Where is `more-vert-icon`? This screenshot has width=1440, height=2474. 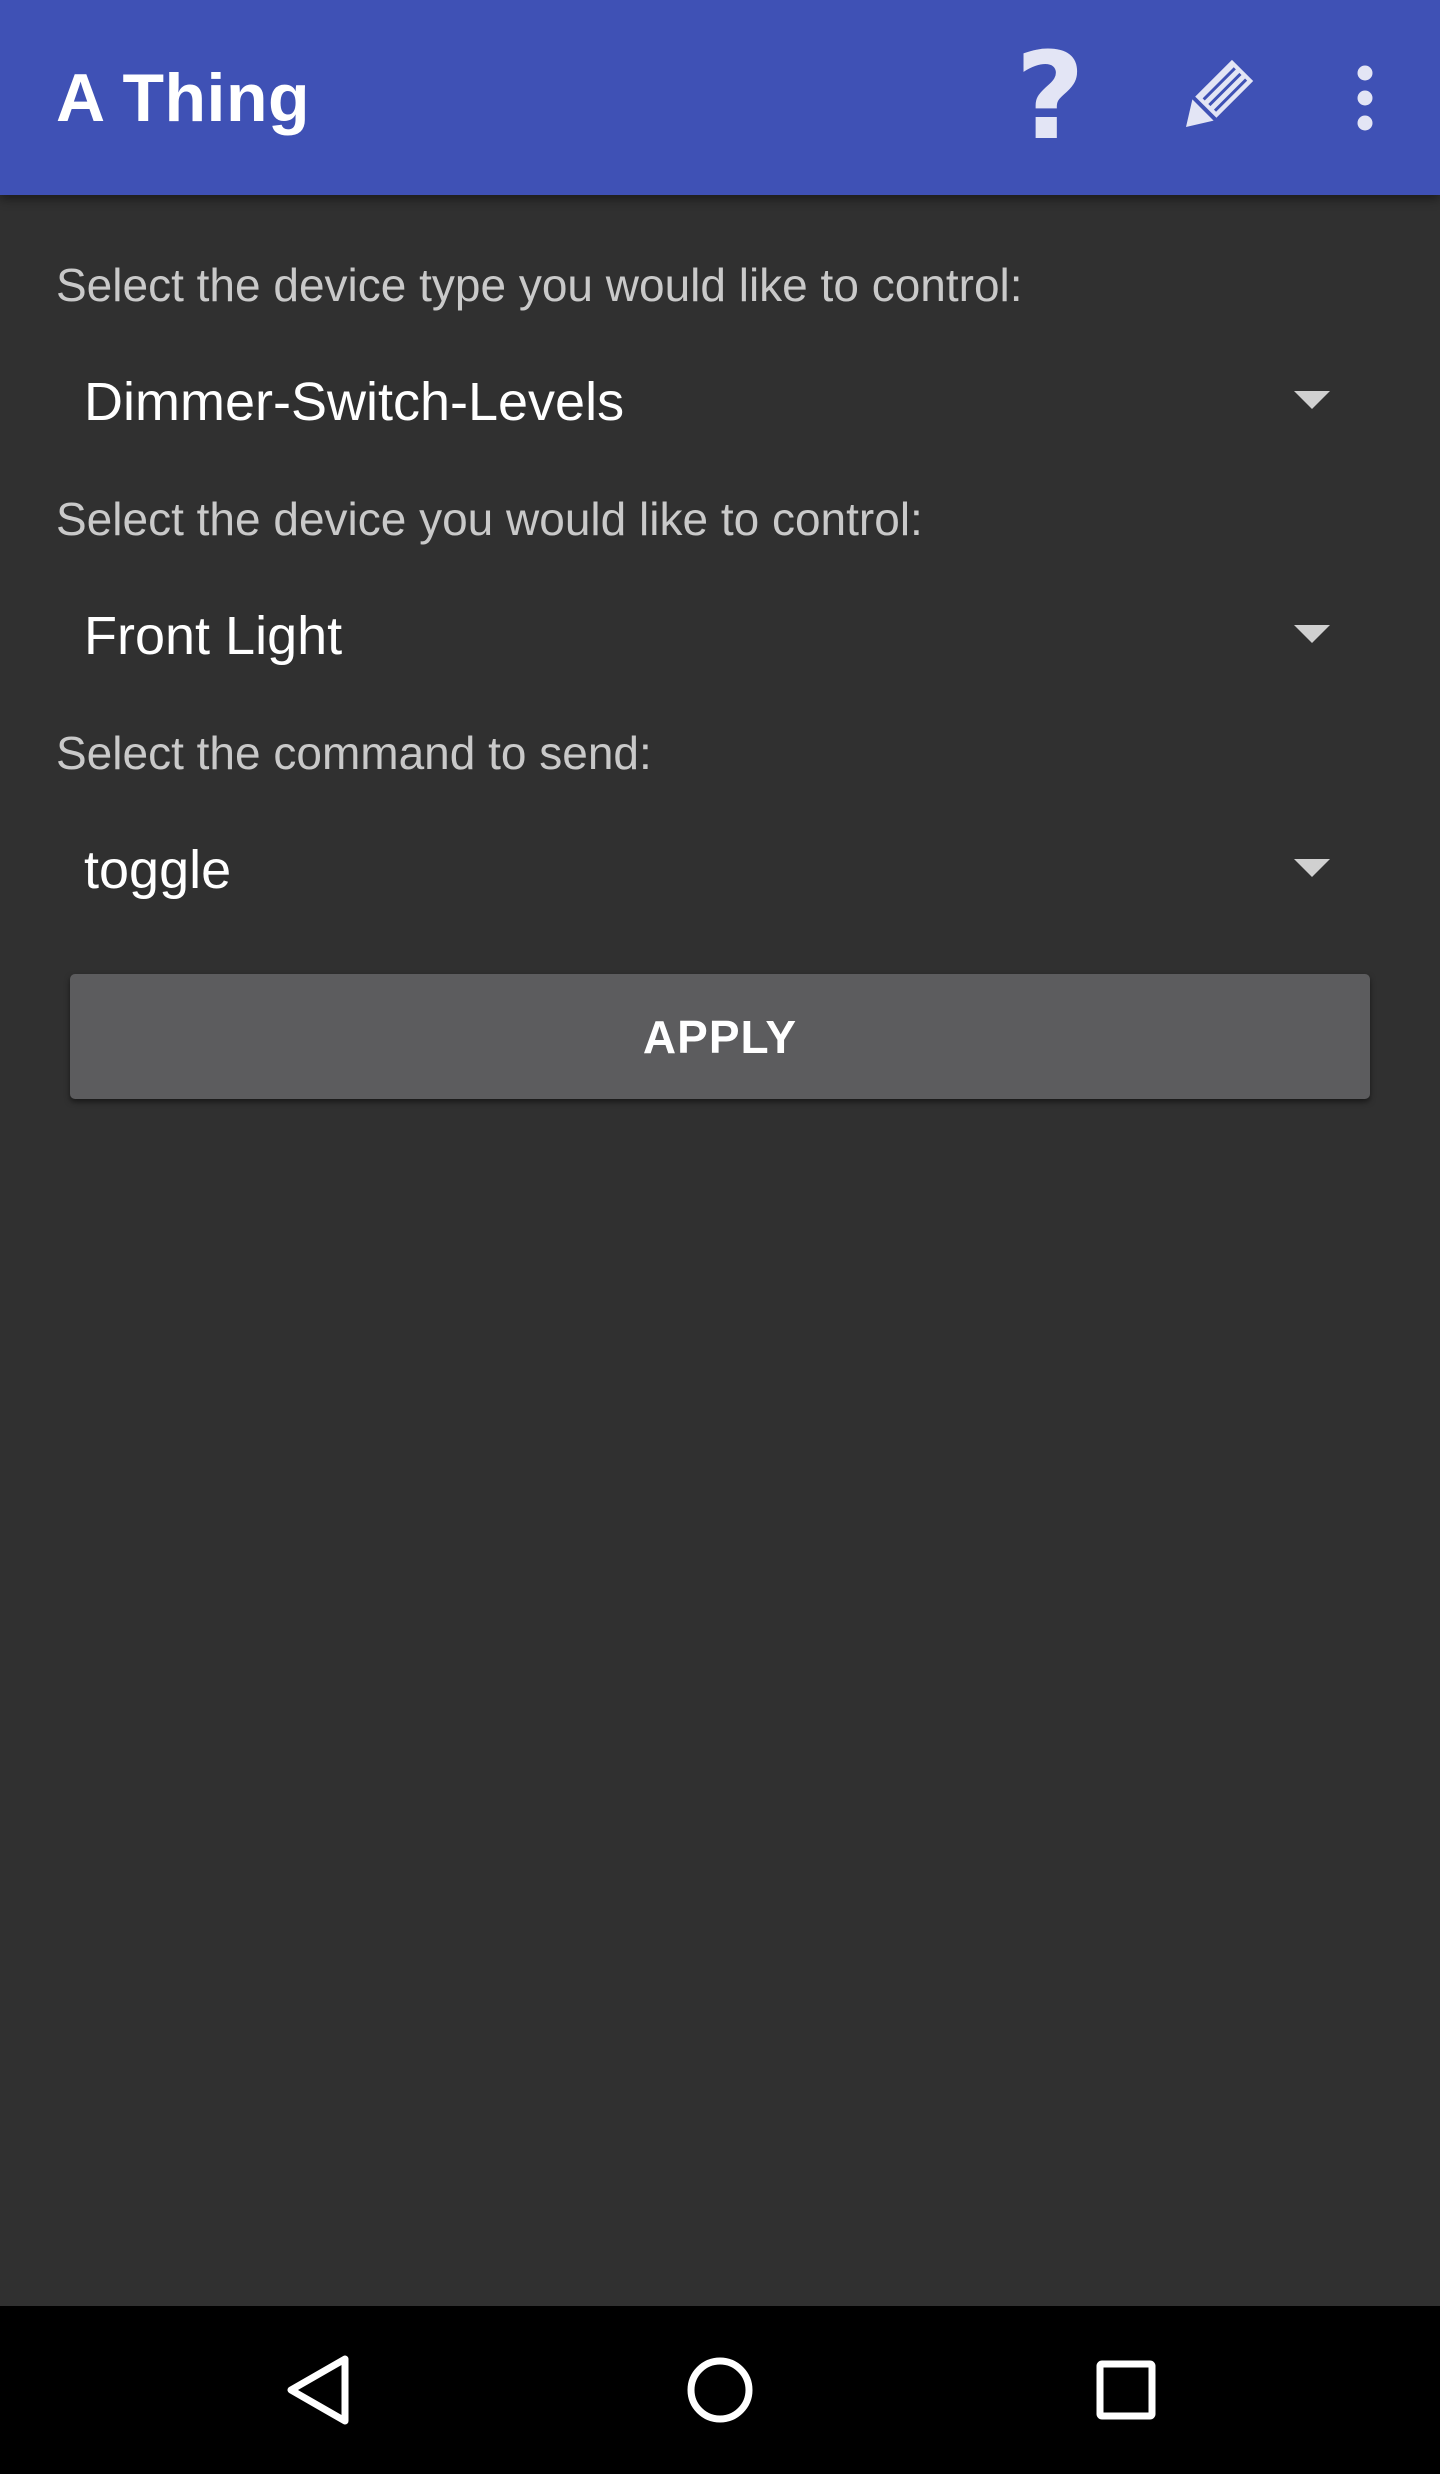 more-vert-icon is located at coordinates (1365, 97).